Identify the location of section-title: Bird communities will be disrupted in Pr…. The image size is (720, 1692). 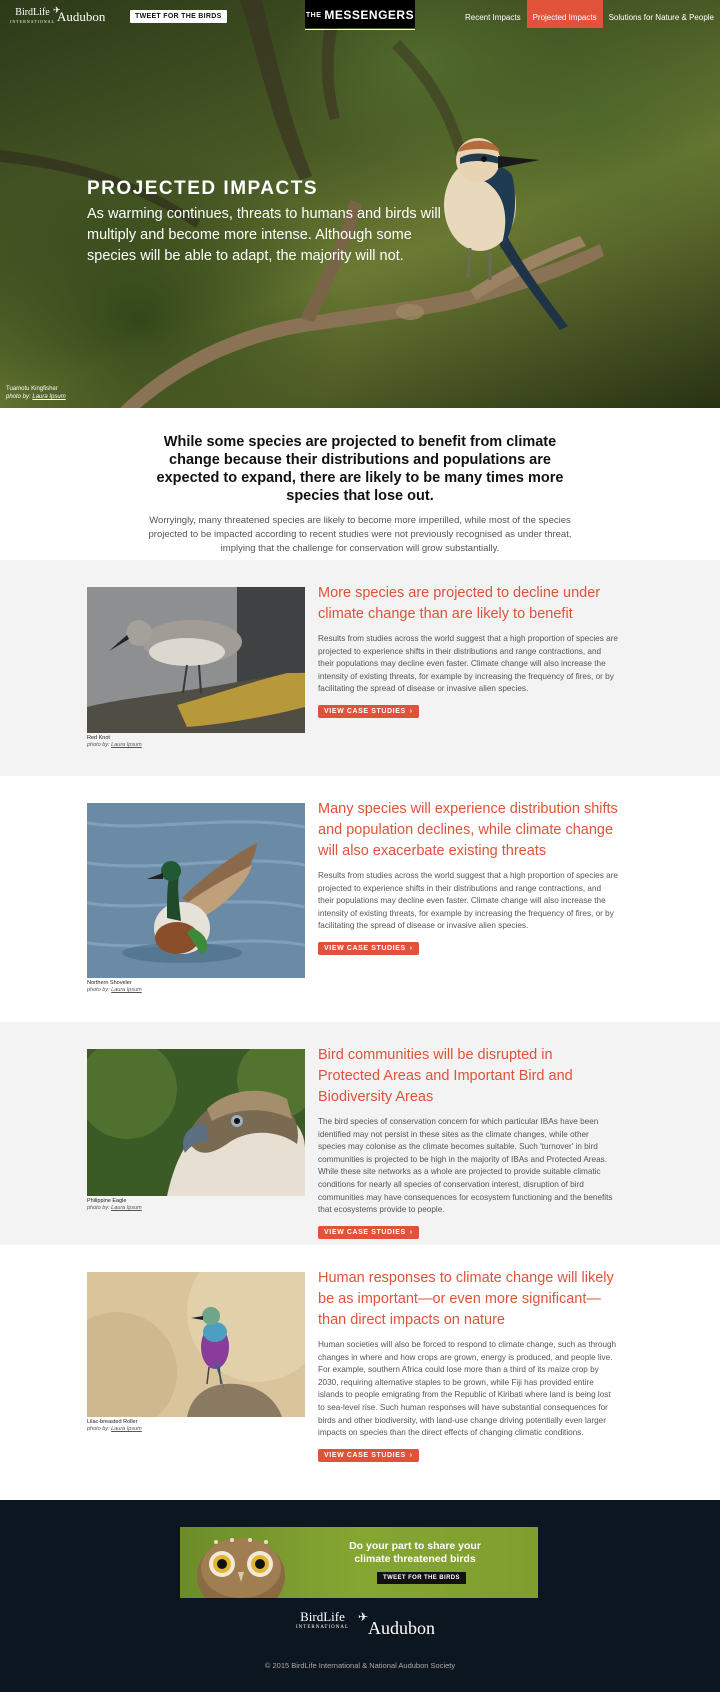
(445, 1076).